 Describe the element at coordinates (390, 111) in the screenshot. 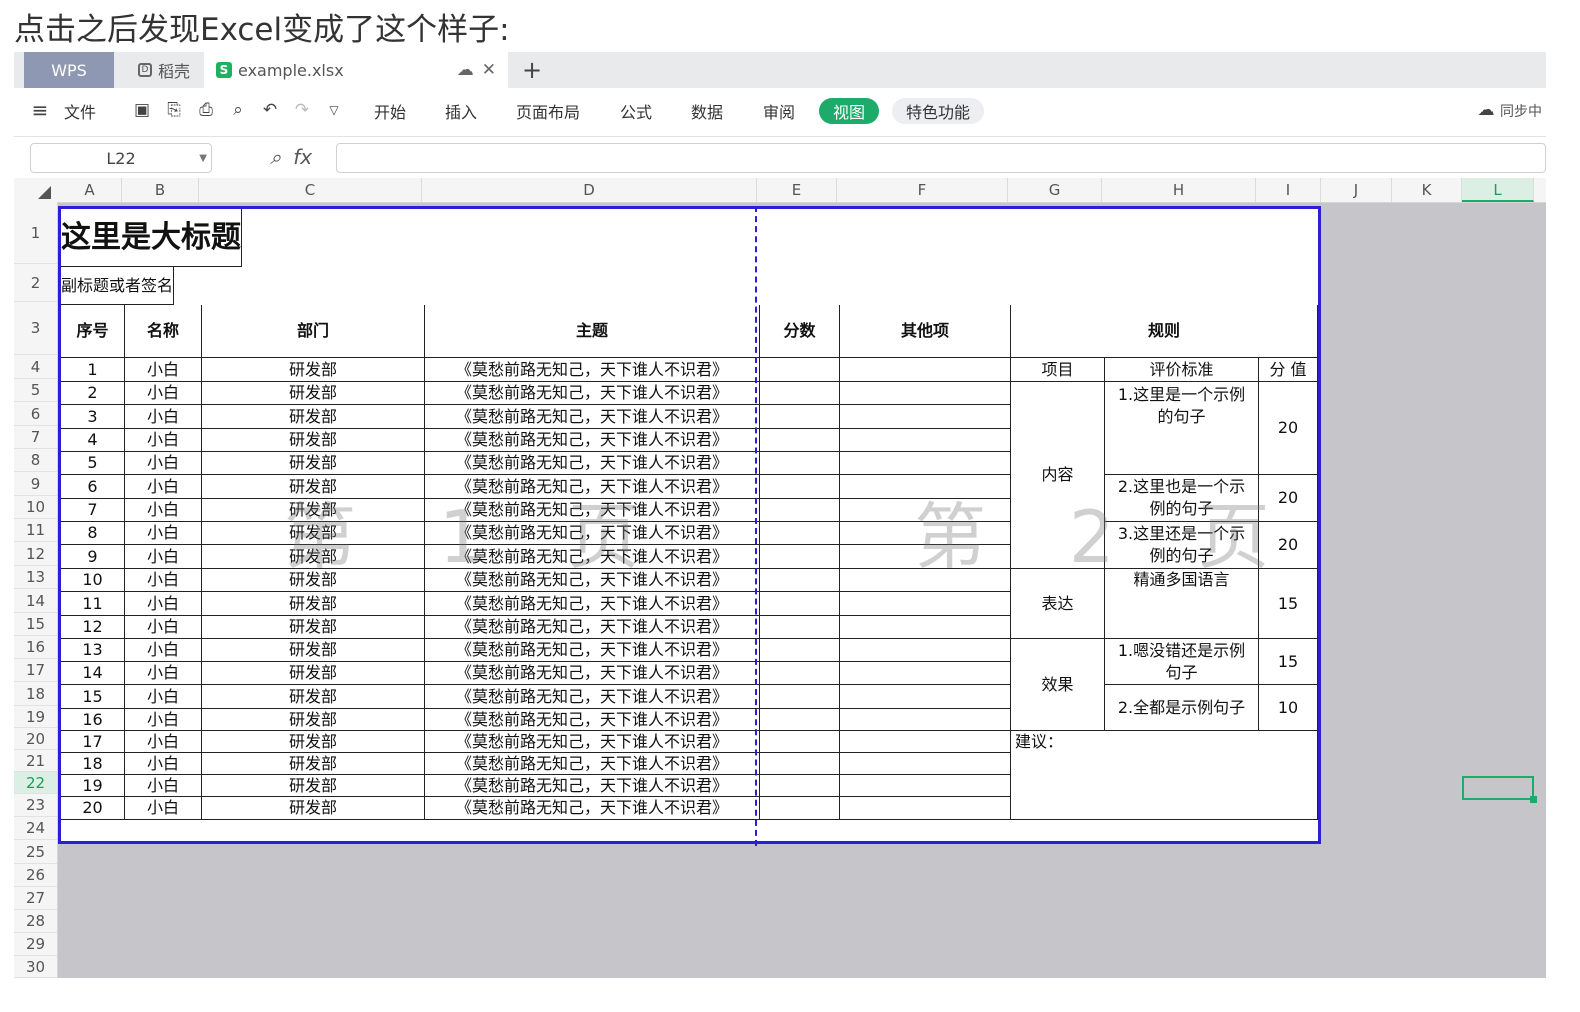

I see `menu-start: 开始` at that location.